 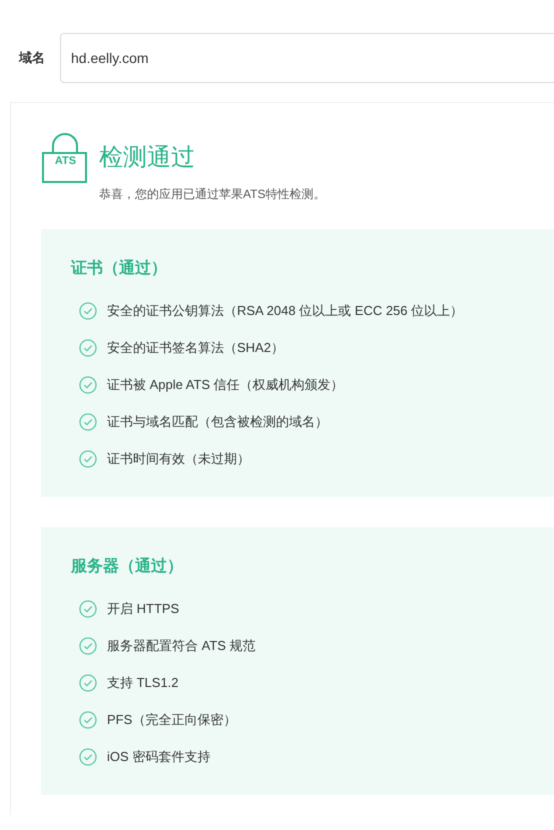 What do you see at coordinates (225, 385) in the screenshot?
I see `check-item: 证书被 Apple ATS 信任（权威机构颁发）` at bounding box center [225, 385].